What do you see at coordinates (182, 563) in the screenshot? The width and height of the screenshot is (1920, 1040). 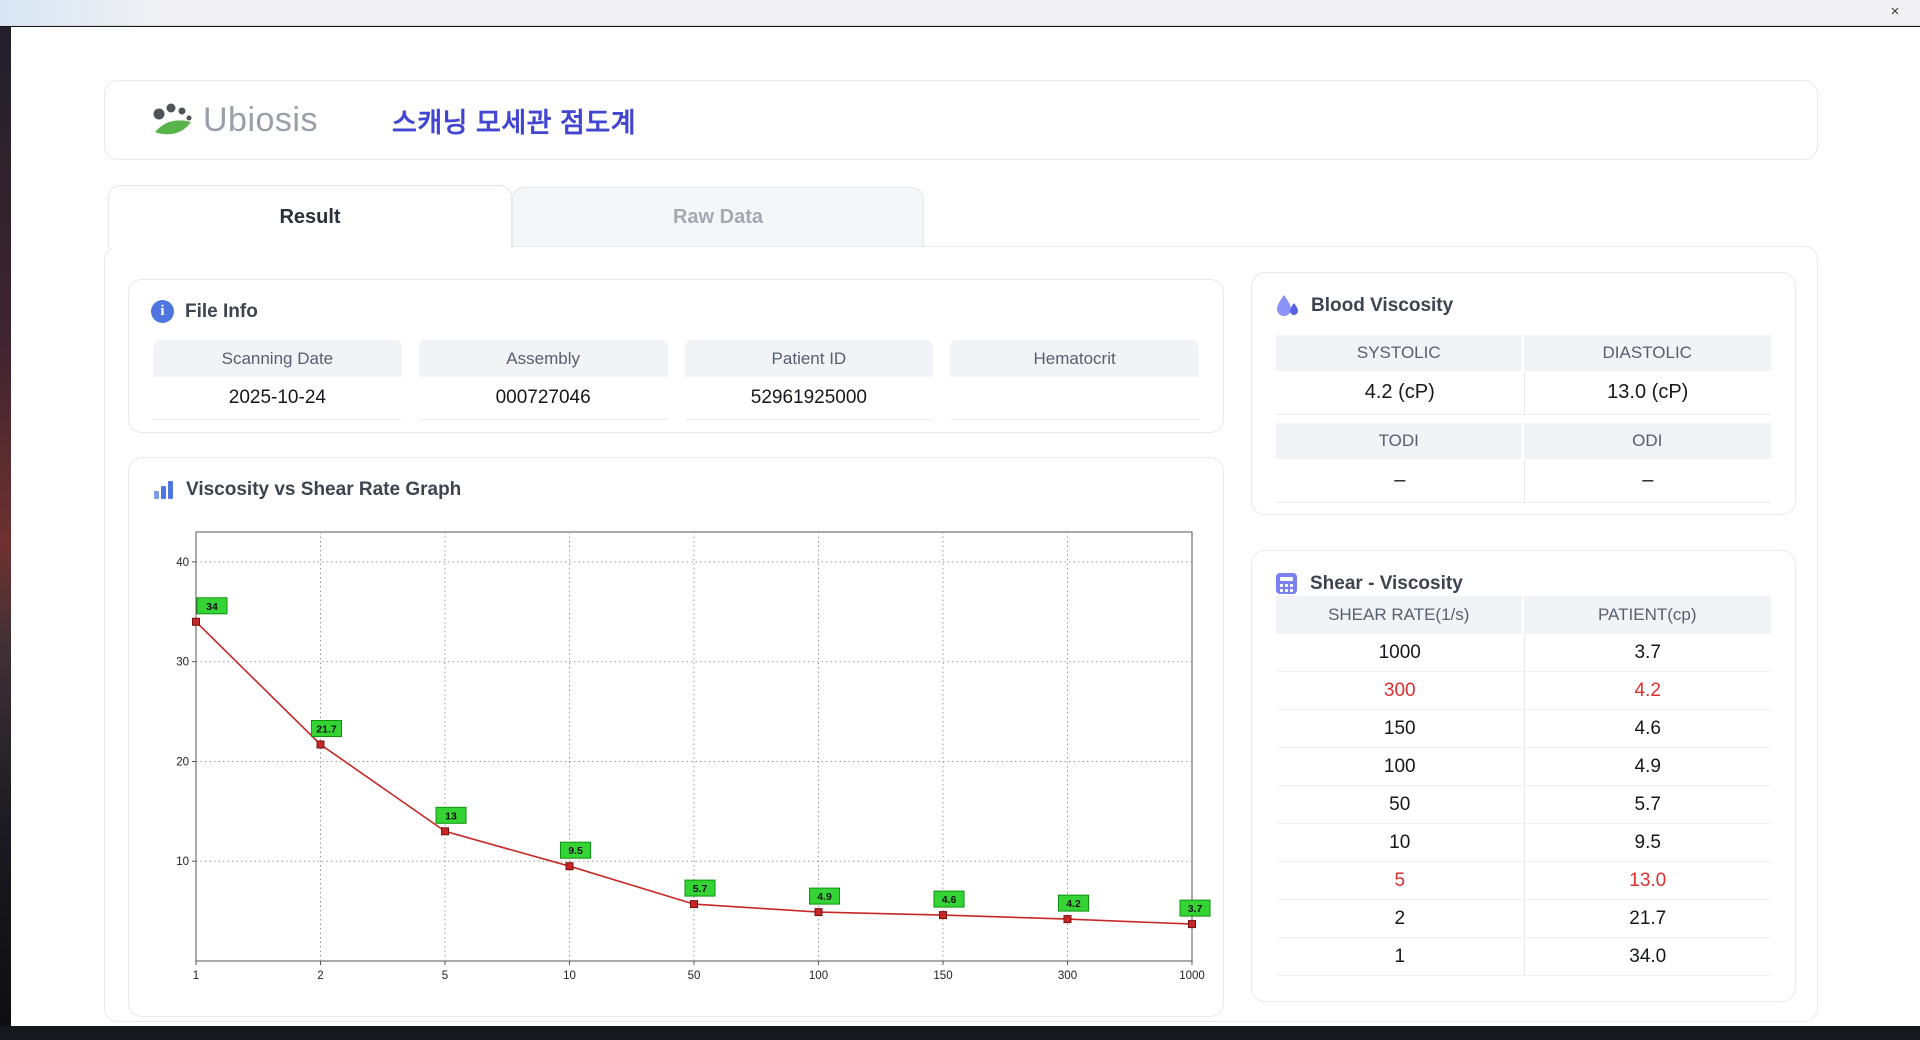 I see `svg-text: 40` at bounding box center [182, 563].